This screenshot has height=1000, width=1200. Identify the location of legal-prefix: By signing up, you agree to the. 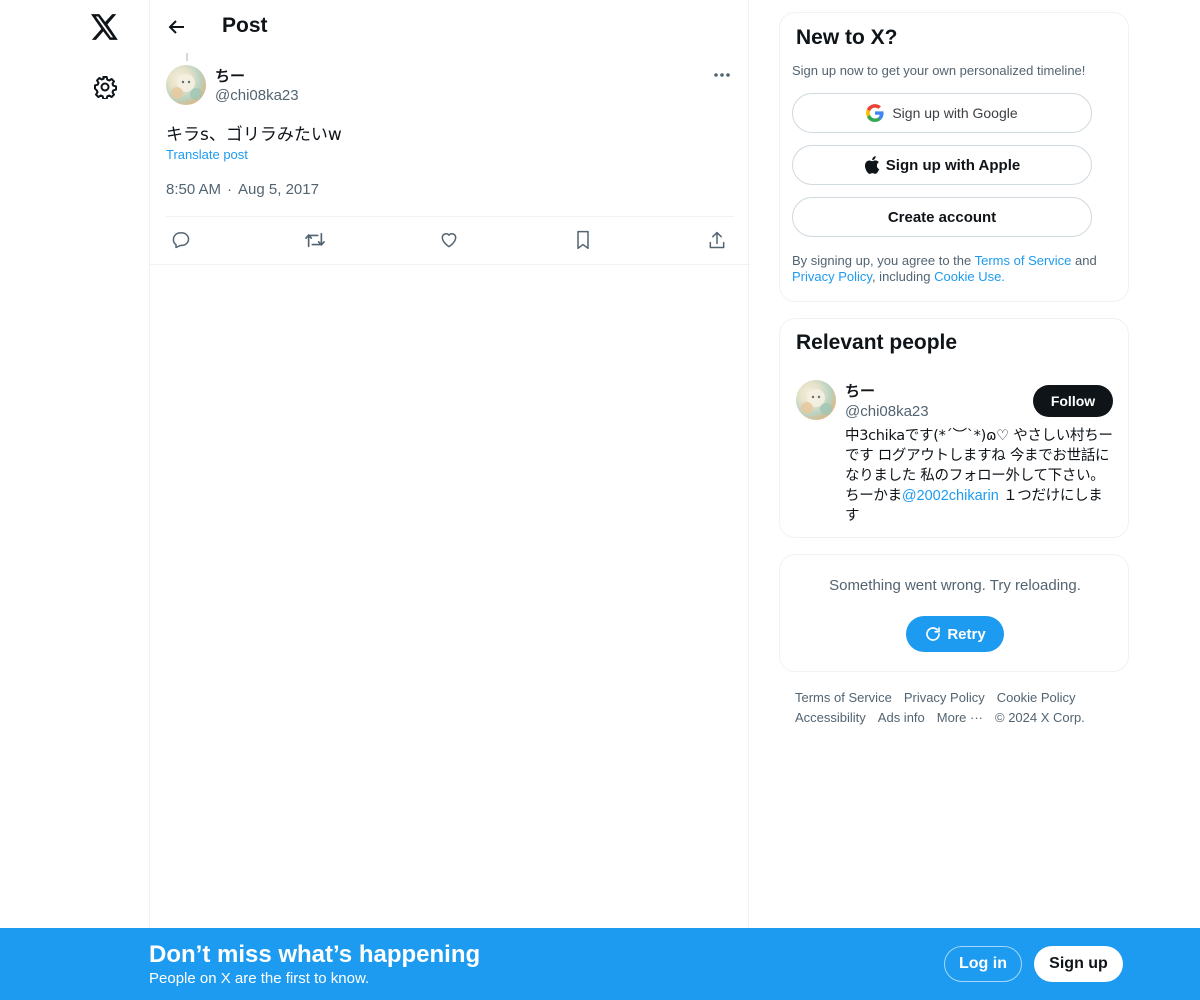
(883, 260).